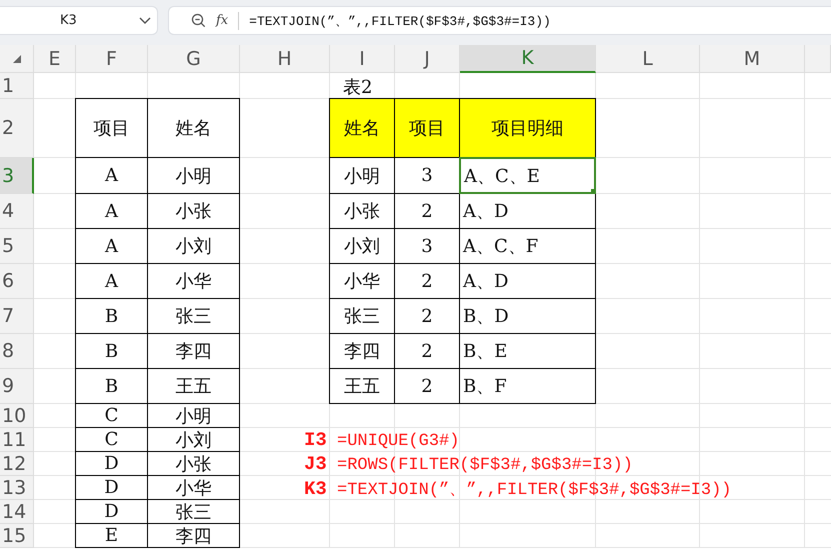  I want to click on formula-text: =TEXTJOIN(”、”,,FILTER($F$3#,$G$3#=I3)), so click(400, 21).